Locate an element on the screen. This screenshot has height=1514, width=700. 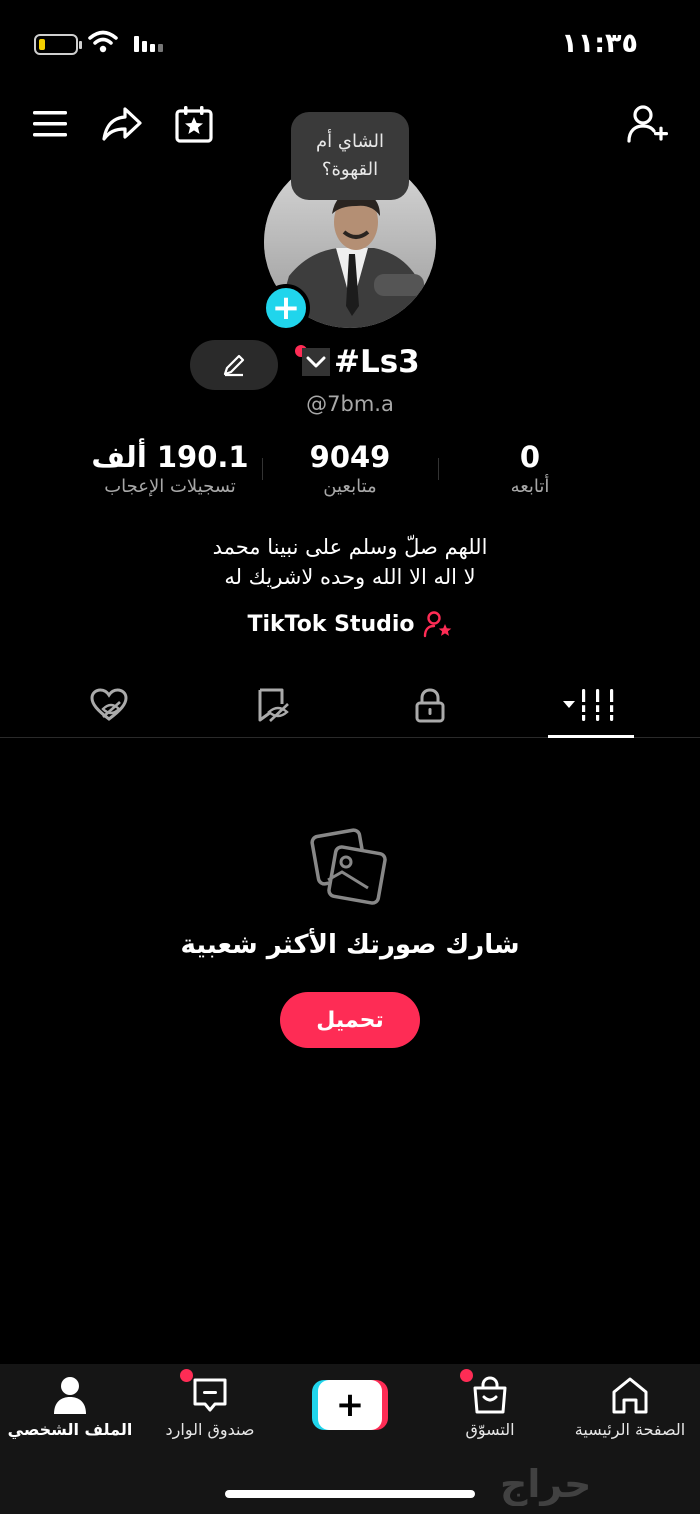
bio-line-1: اللهم صلّ وسلم على نبينا محمد is located at coordinates (350, 547).